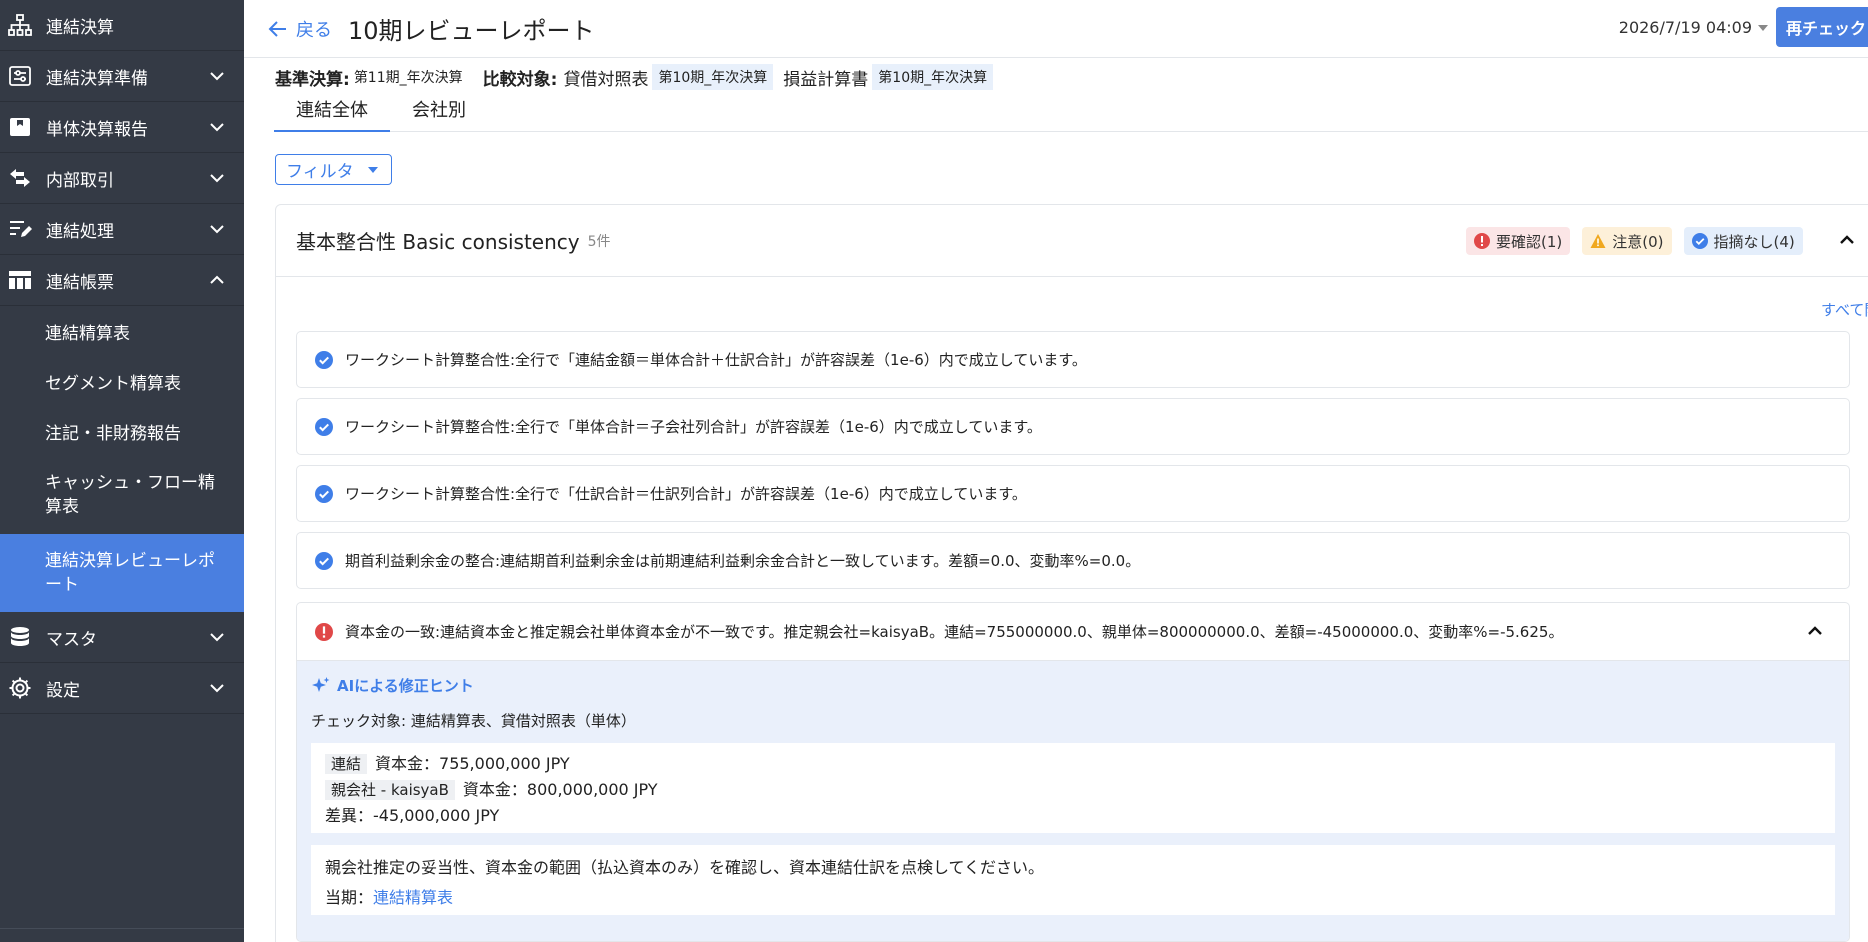  I want to click on status-badge-ok: 指摘なし(4), so click(1743, 241).